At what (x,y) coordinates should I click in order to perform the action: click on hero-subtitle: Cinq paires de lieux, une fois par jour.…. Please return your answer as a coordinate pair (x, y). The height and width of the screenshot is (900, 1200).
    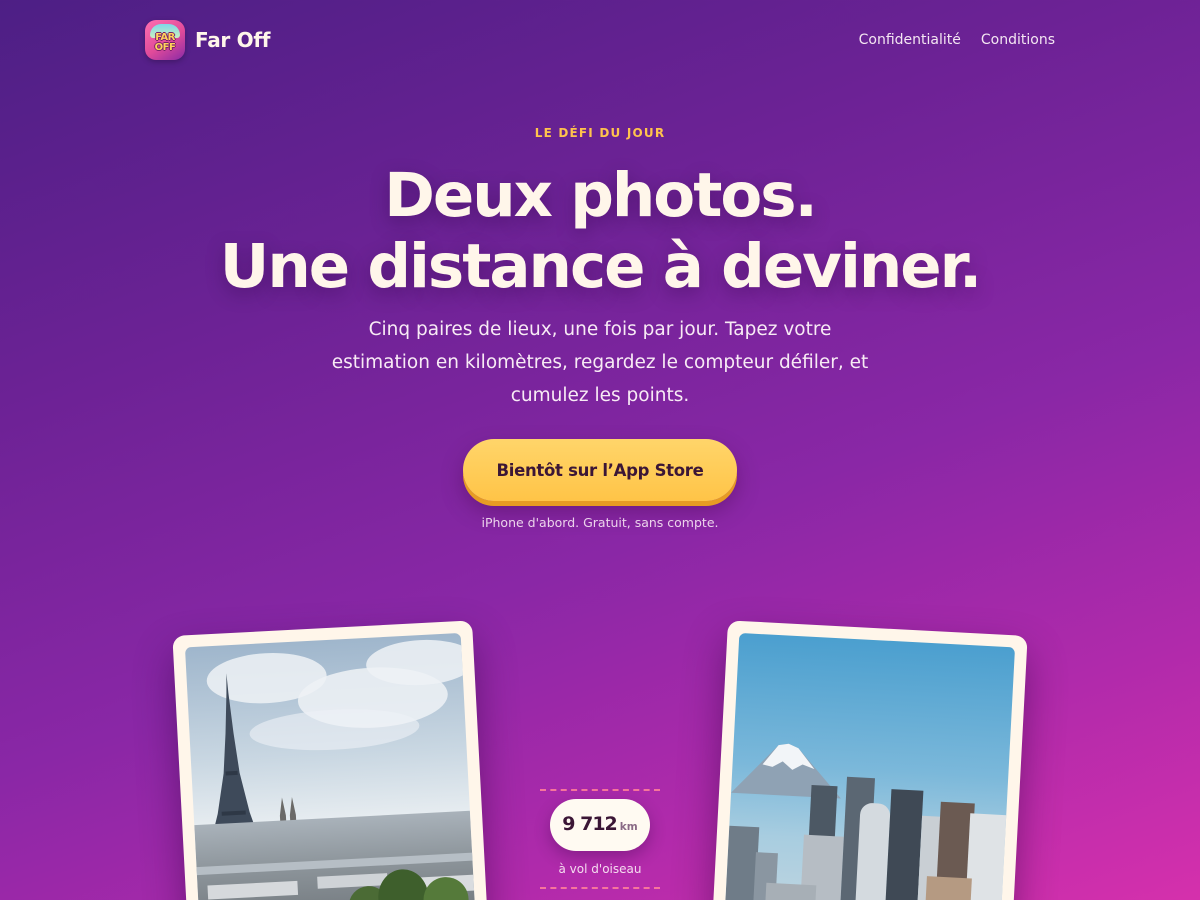
    Looking at the image, I should click on (600, 362).